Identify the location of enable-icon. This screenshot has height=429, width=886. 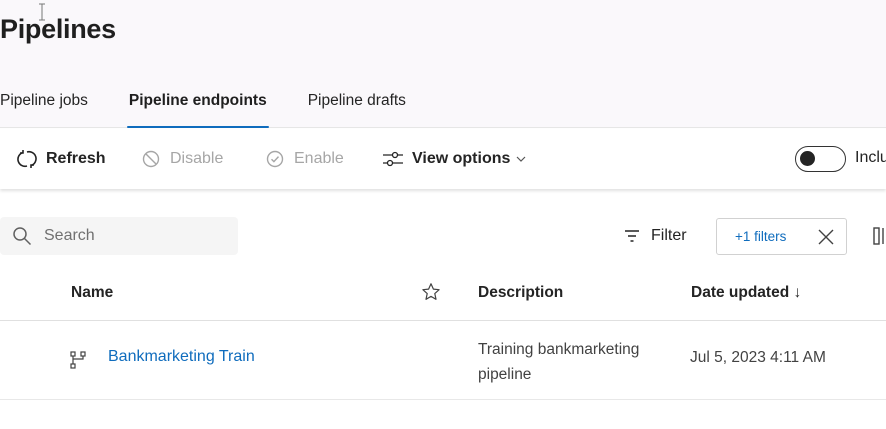
(275, 159).